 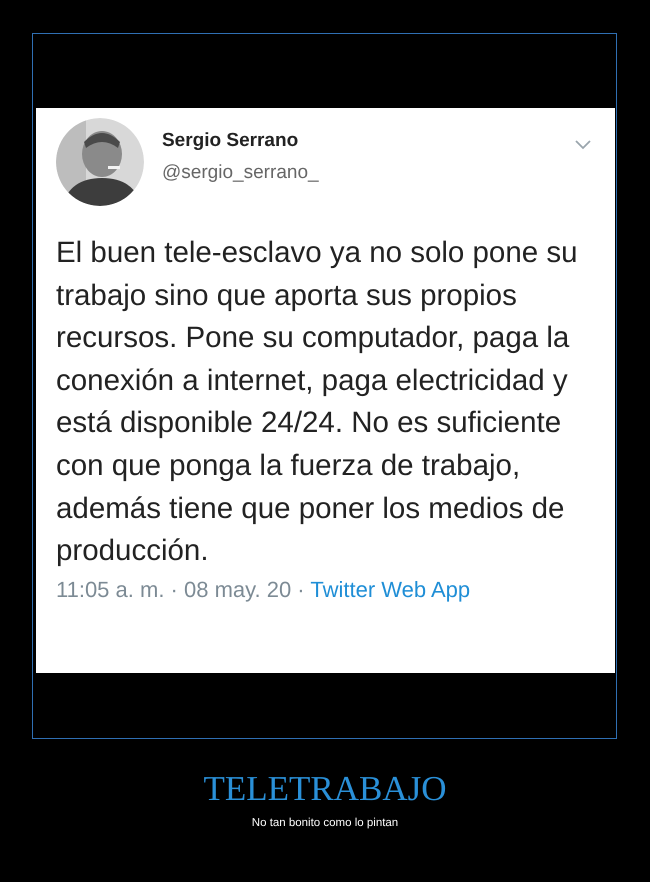 I want to click on source-link: Twitter Web App, so click(x=390, y=589).